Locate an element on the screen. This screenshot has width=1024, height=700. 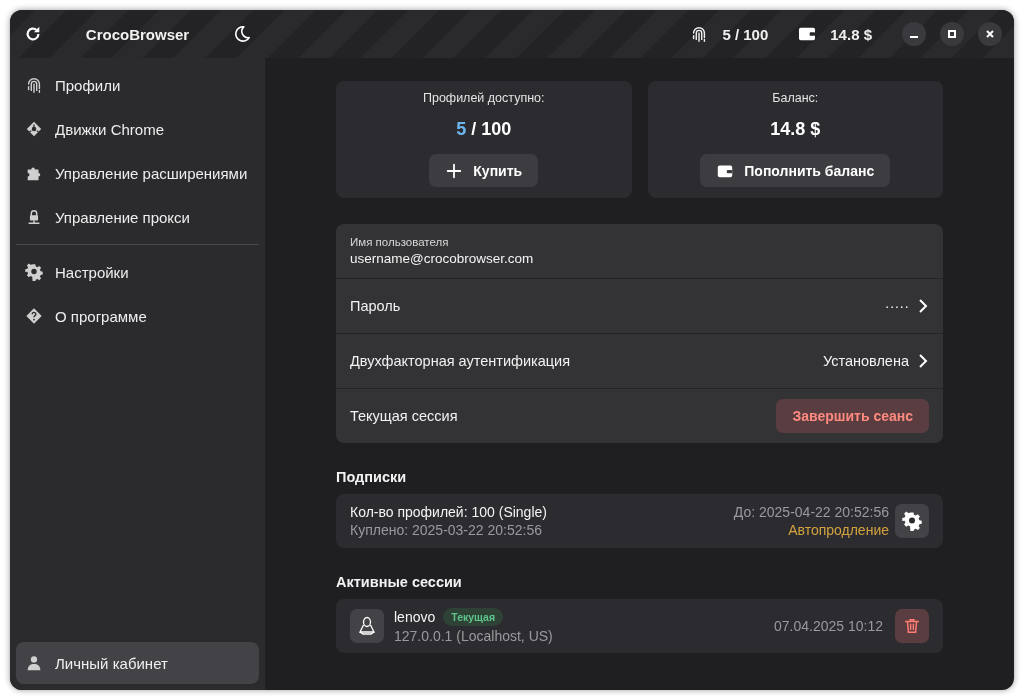
maximize-icon is located at coordinates (952, 34).